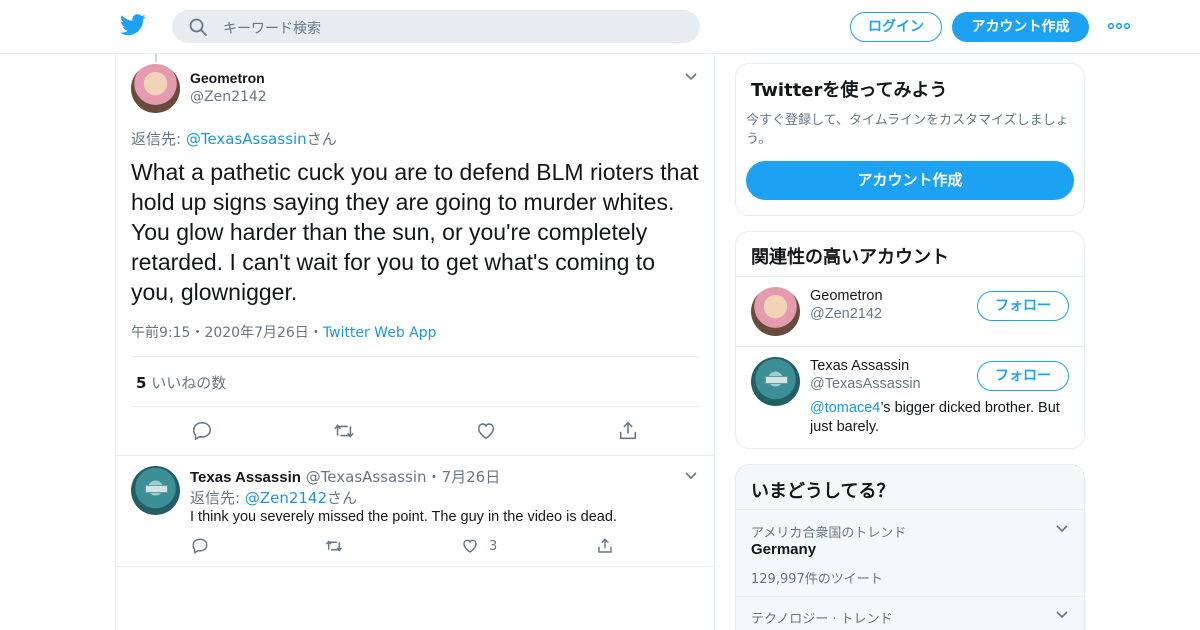 The width and height of the screenshot is (1200, 630). Describe the element at coordinates (245, 477) in the screenshot. I see `author-name: Texas Assassin` at that location.